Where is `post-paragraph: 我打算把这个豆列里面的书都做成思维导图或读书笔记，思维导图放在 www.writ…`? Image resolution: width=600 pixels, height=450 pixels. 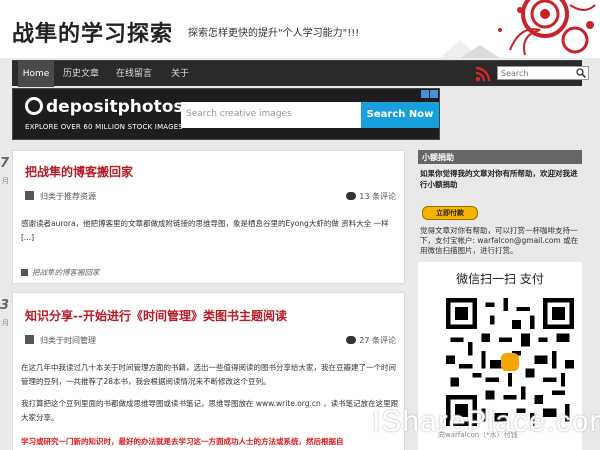 post-paragraph: 我打算把这个豆列里面的书都做成思维导图或读书笔记，思维导图放在 www.writ… is located at coordinates (210, 410).